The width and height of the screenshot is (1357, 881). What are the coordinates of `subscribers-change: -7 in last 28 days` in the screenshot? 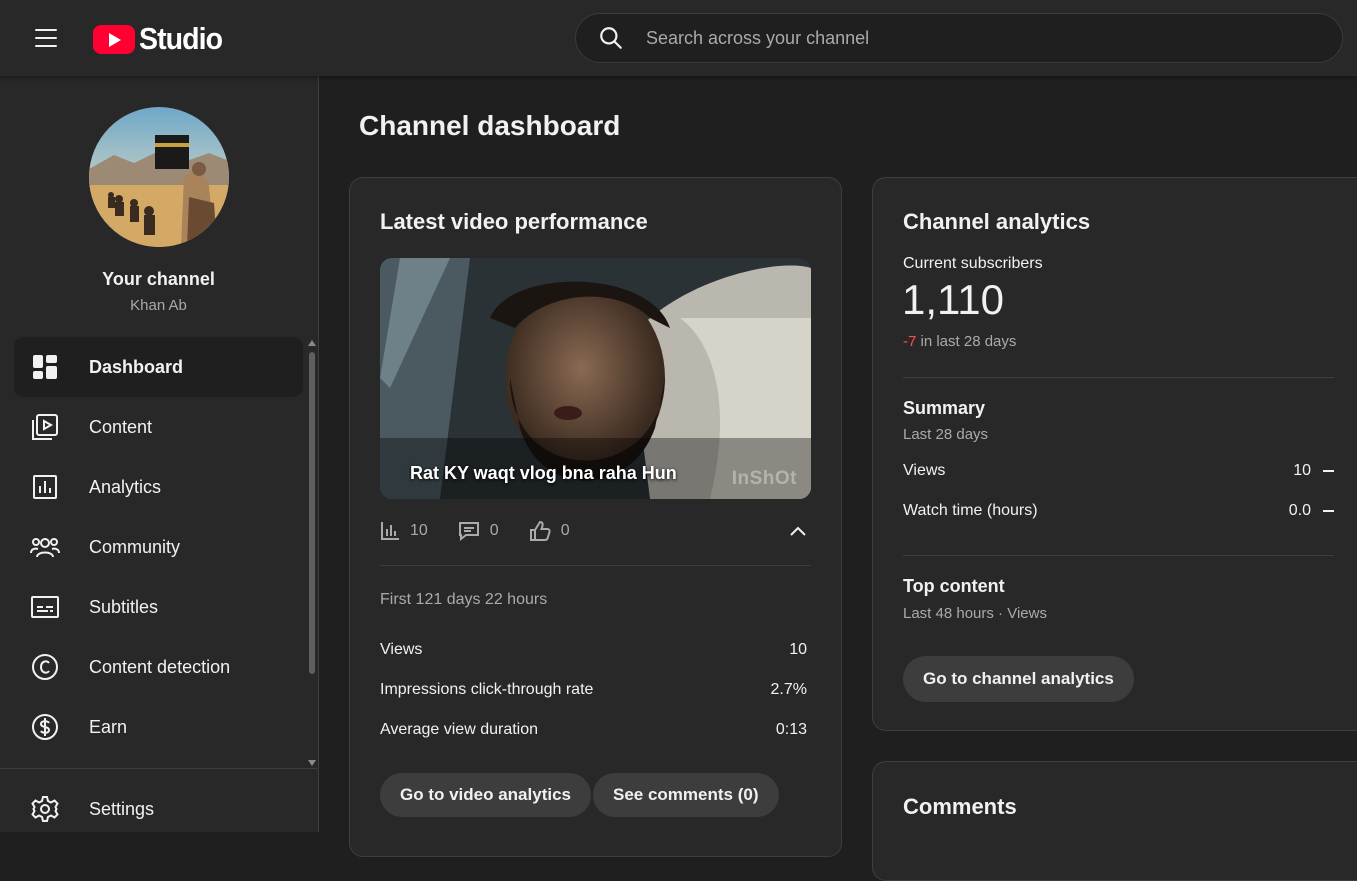 It's located at (959, 341).